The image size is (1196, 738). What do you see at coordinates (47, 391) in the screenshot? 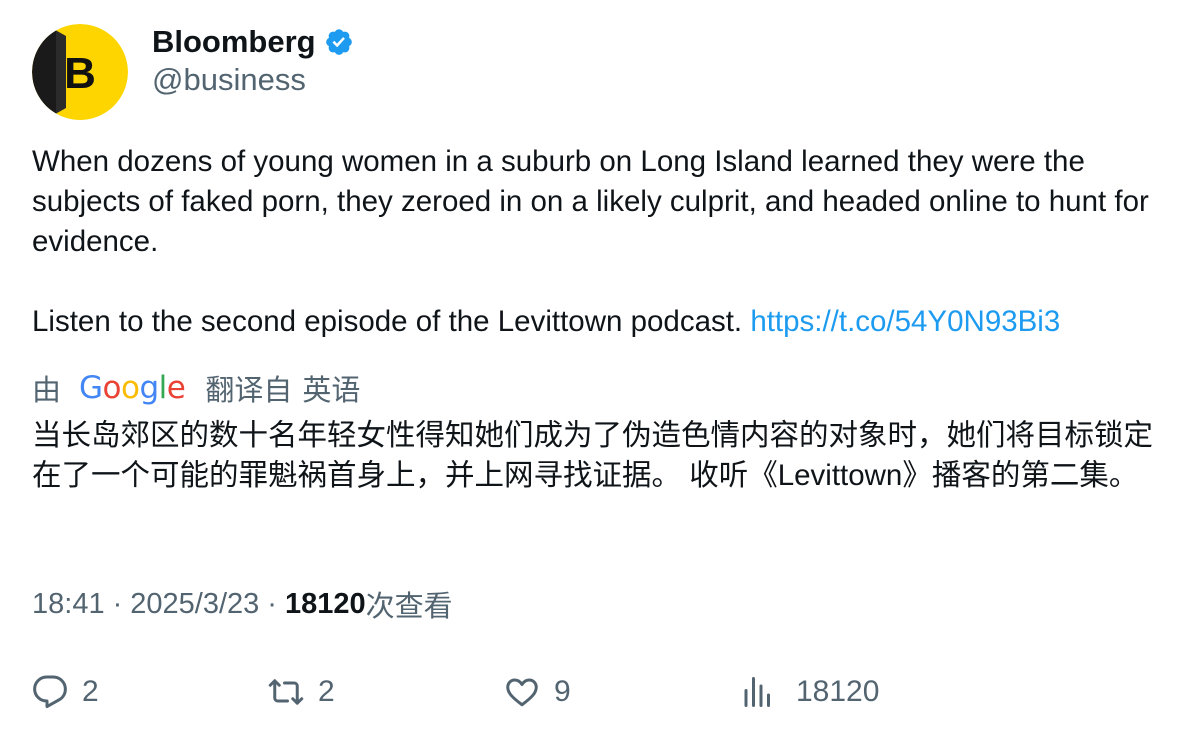
I see `translated-by-label: 由` at bounding box center [47, 391].